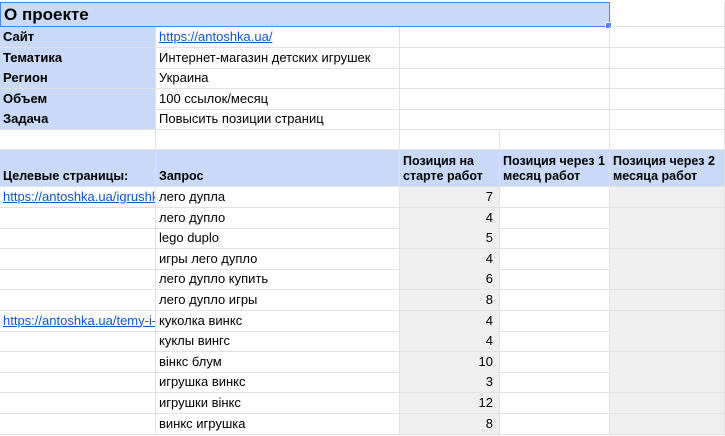  Describe the element at coordinates (78, 37) in the screenshot. I see `info-label: Сайт` at that location.